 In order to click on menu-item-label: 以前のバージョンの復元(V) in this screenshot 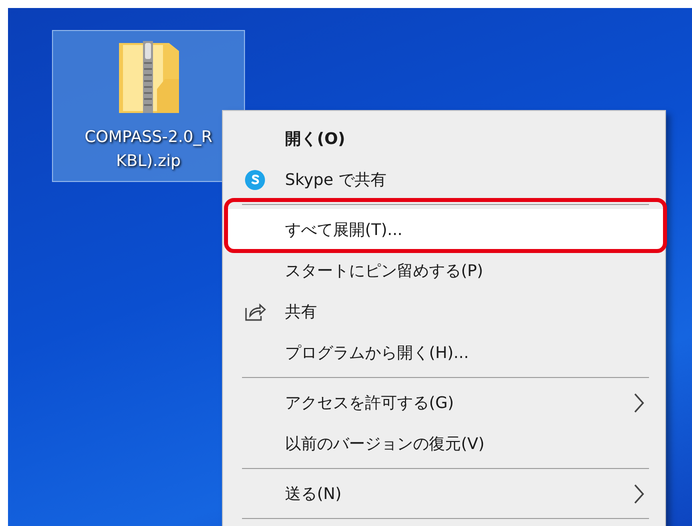, I will do `click(385, 443)`.